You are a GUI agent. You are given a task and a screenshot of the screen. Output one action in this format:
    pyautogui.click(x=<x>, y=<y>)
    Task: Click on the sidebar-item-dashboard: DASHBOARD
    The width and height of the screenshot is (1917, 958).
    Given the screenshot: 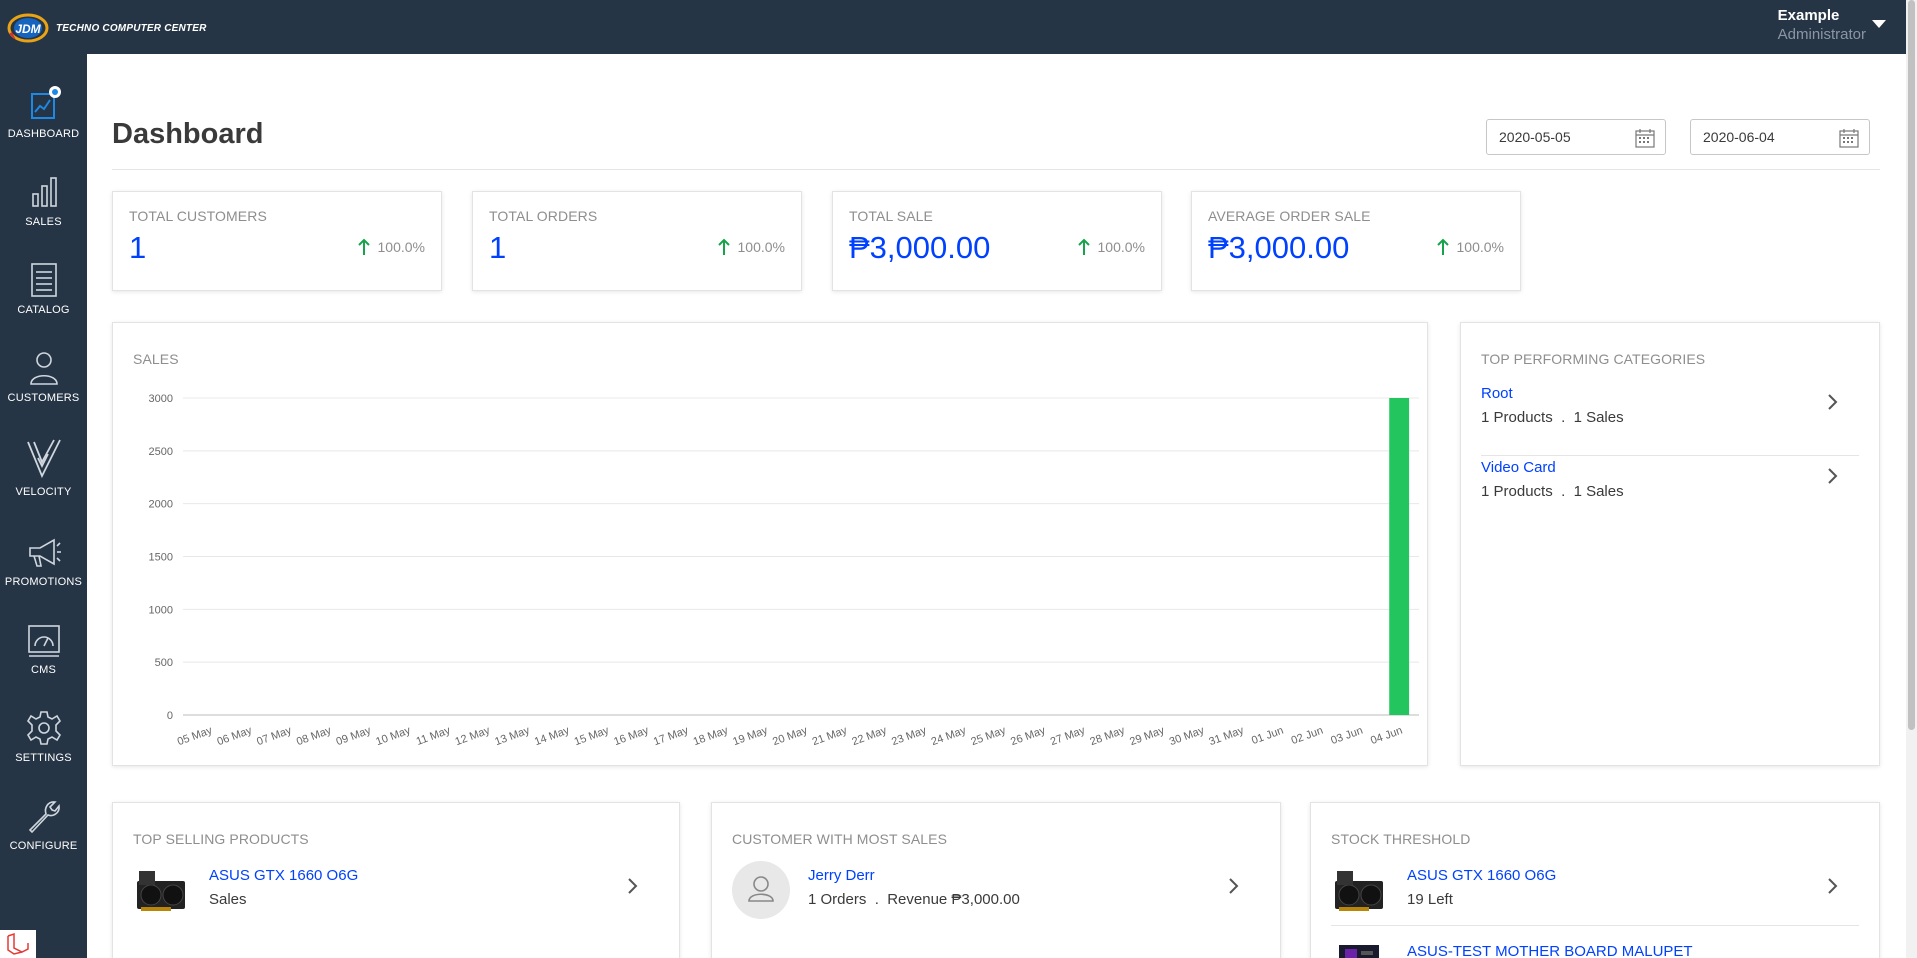 What is the action you would take?
    pyautogui.click(x=43, y=112)
    